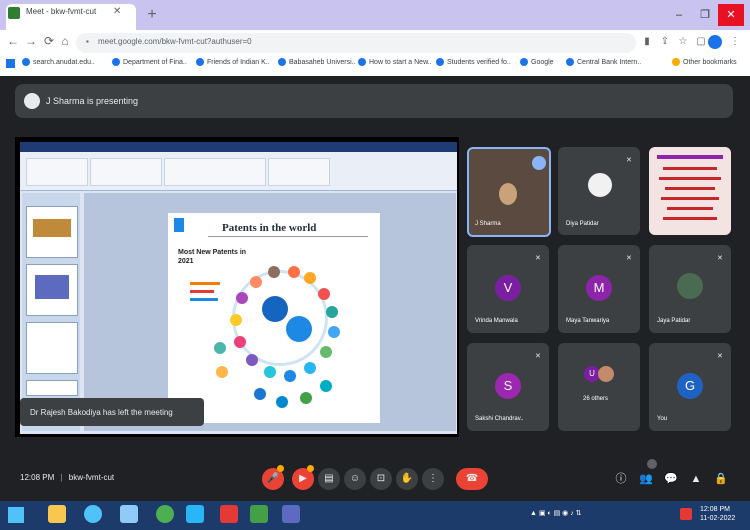 Image resolution: width=750 pixels, height=530 pixels. What do you see at coordinates (165, 514) in the screenshot?
I see `chrome-icon` at bounding box center [165, 514].